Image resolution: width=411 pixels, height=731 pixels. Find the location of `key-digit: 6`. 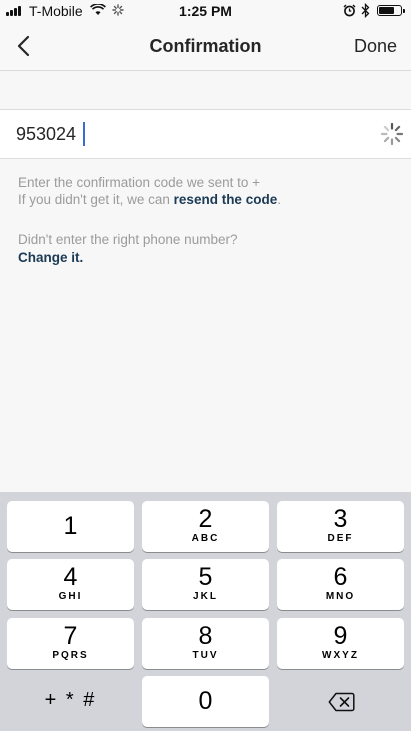

key-digit: 6 is located at coordinates (340, 577).